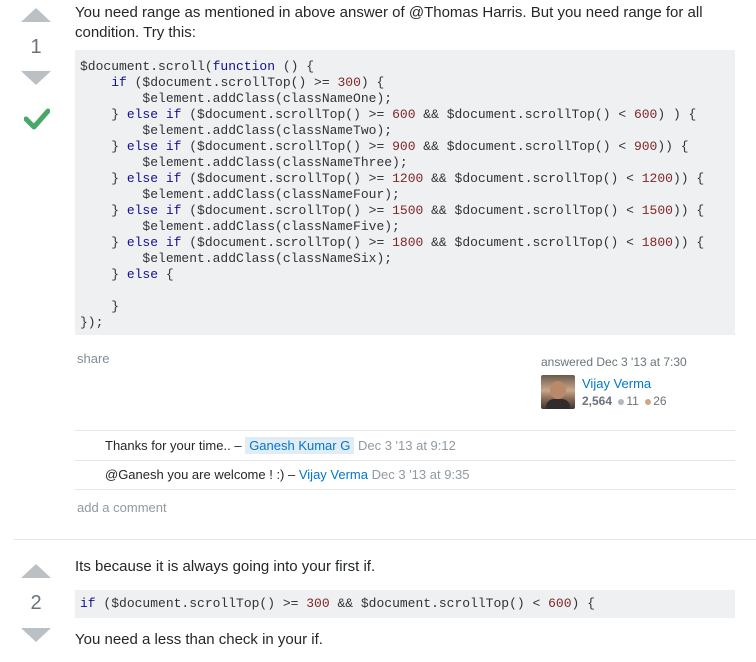 The image size is (756, 662). I want to click on comment-date: Dec 3 '13 at 9:35, so click(421, 474).